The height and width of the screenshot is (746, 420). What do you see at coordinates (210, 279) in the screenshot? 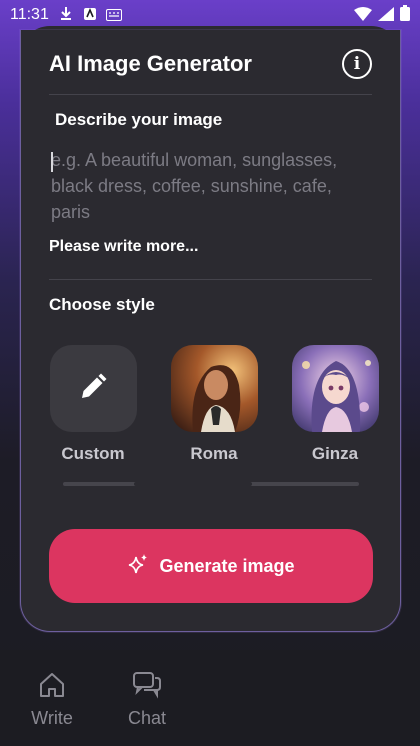
I see `prompt-divider` at bounding box center [210, 279].